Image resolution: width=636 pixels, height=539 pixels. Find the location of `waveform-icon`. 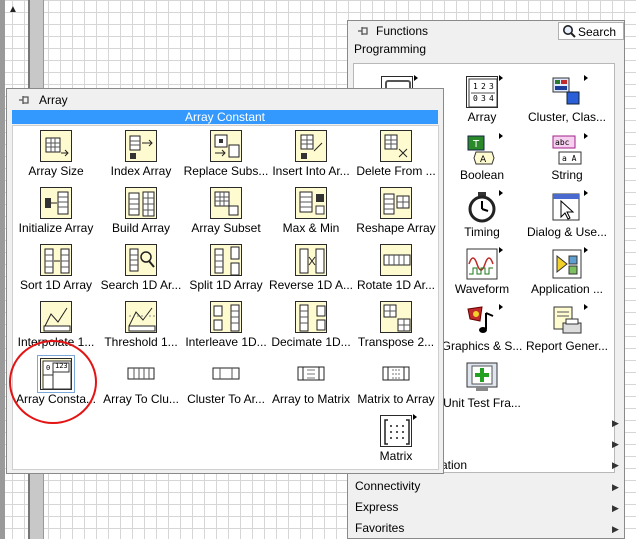

waveform-icon is located at coordinates (482, 264).